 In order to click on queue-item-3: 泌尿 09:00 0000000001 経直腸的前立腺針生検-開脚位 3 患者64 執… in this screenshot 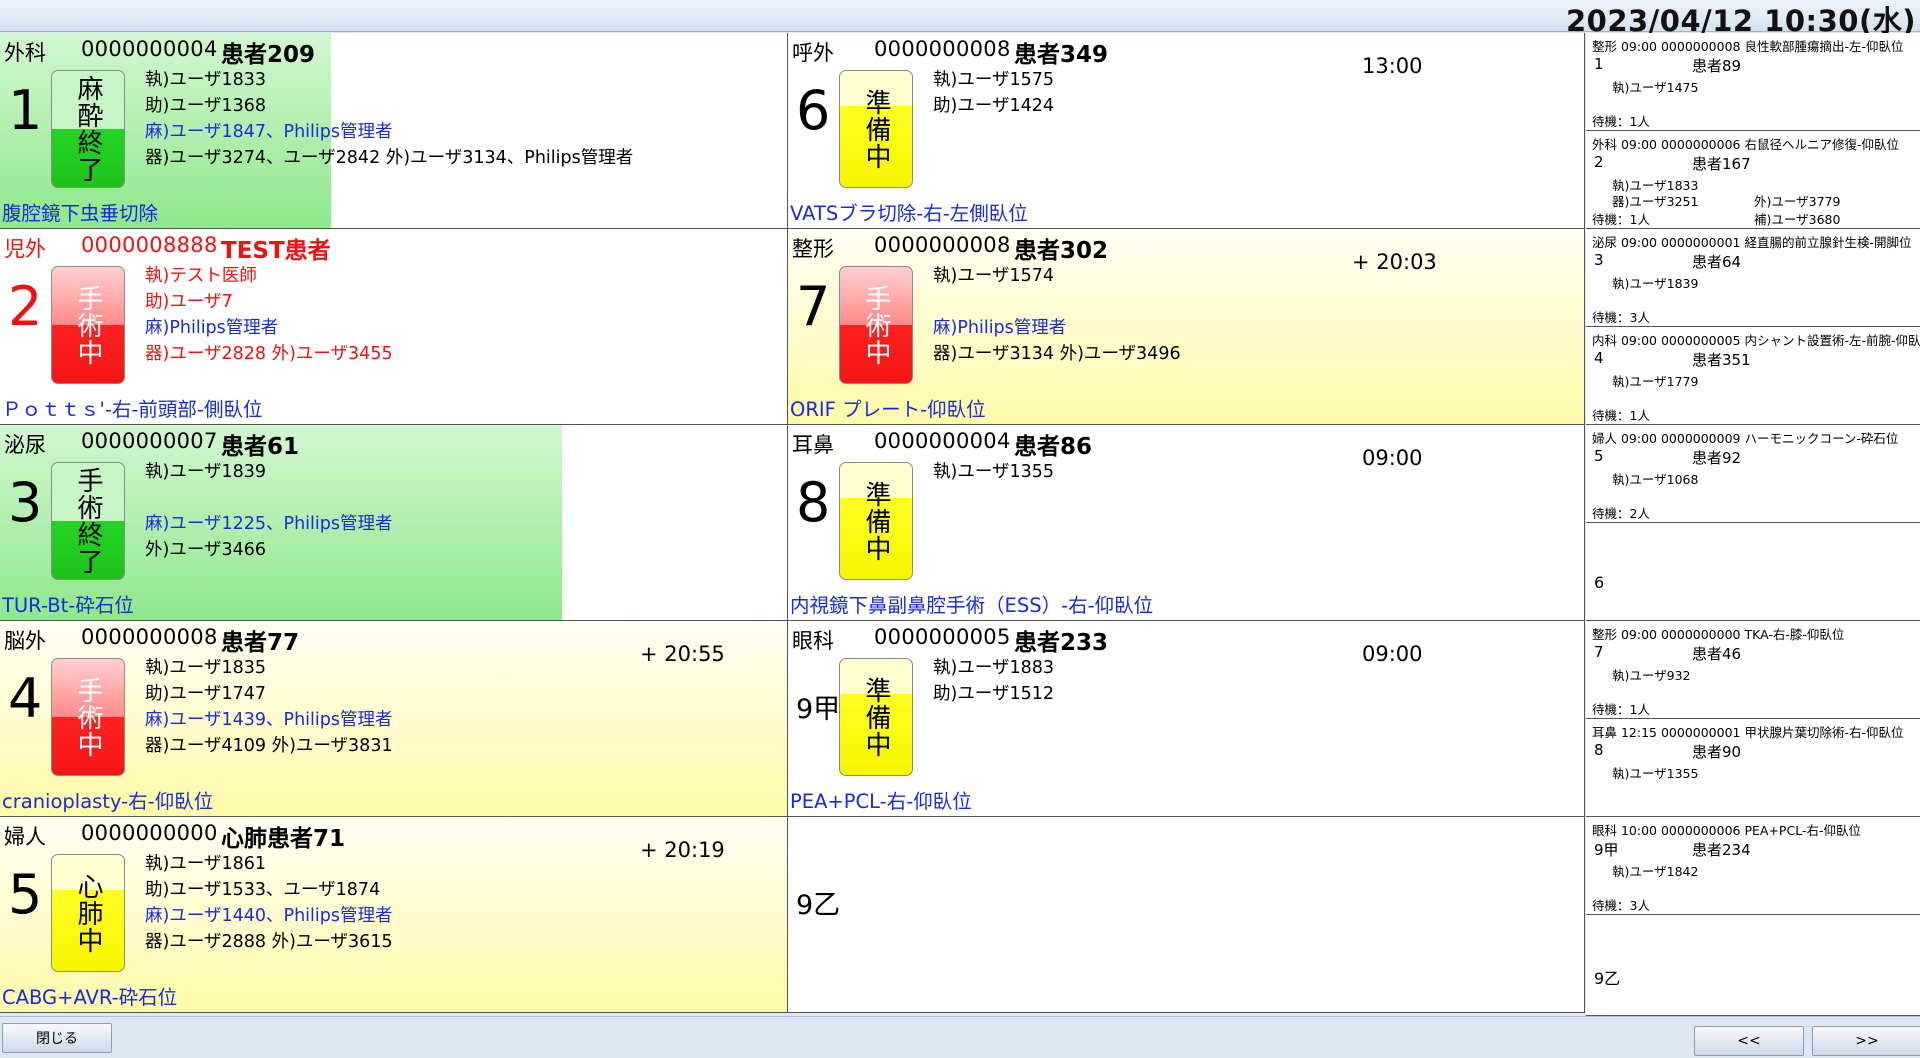, I will do `click(1753, 278)`.